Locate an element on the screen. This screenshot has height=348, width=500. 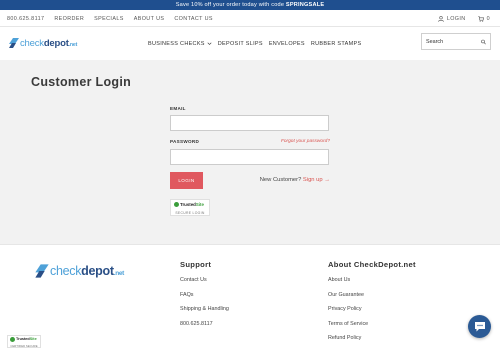
chat-button is located at coordinates (479, 326).